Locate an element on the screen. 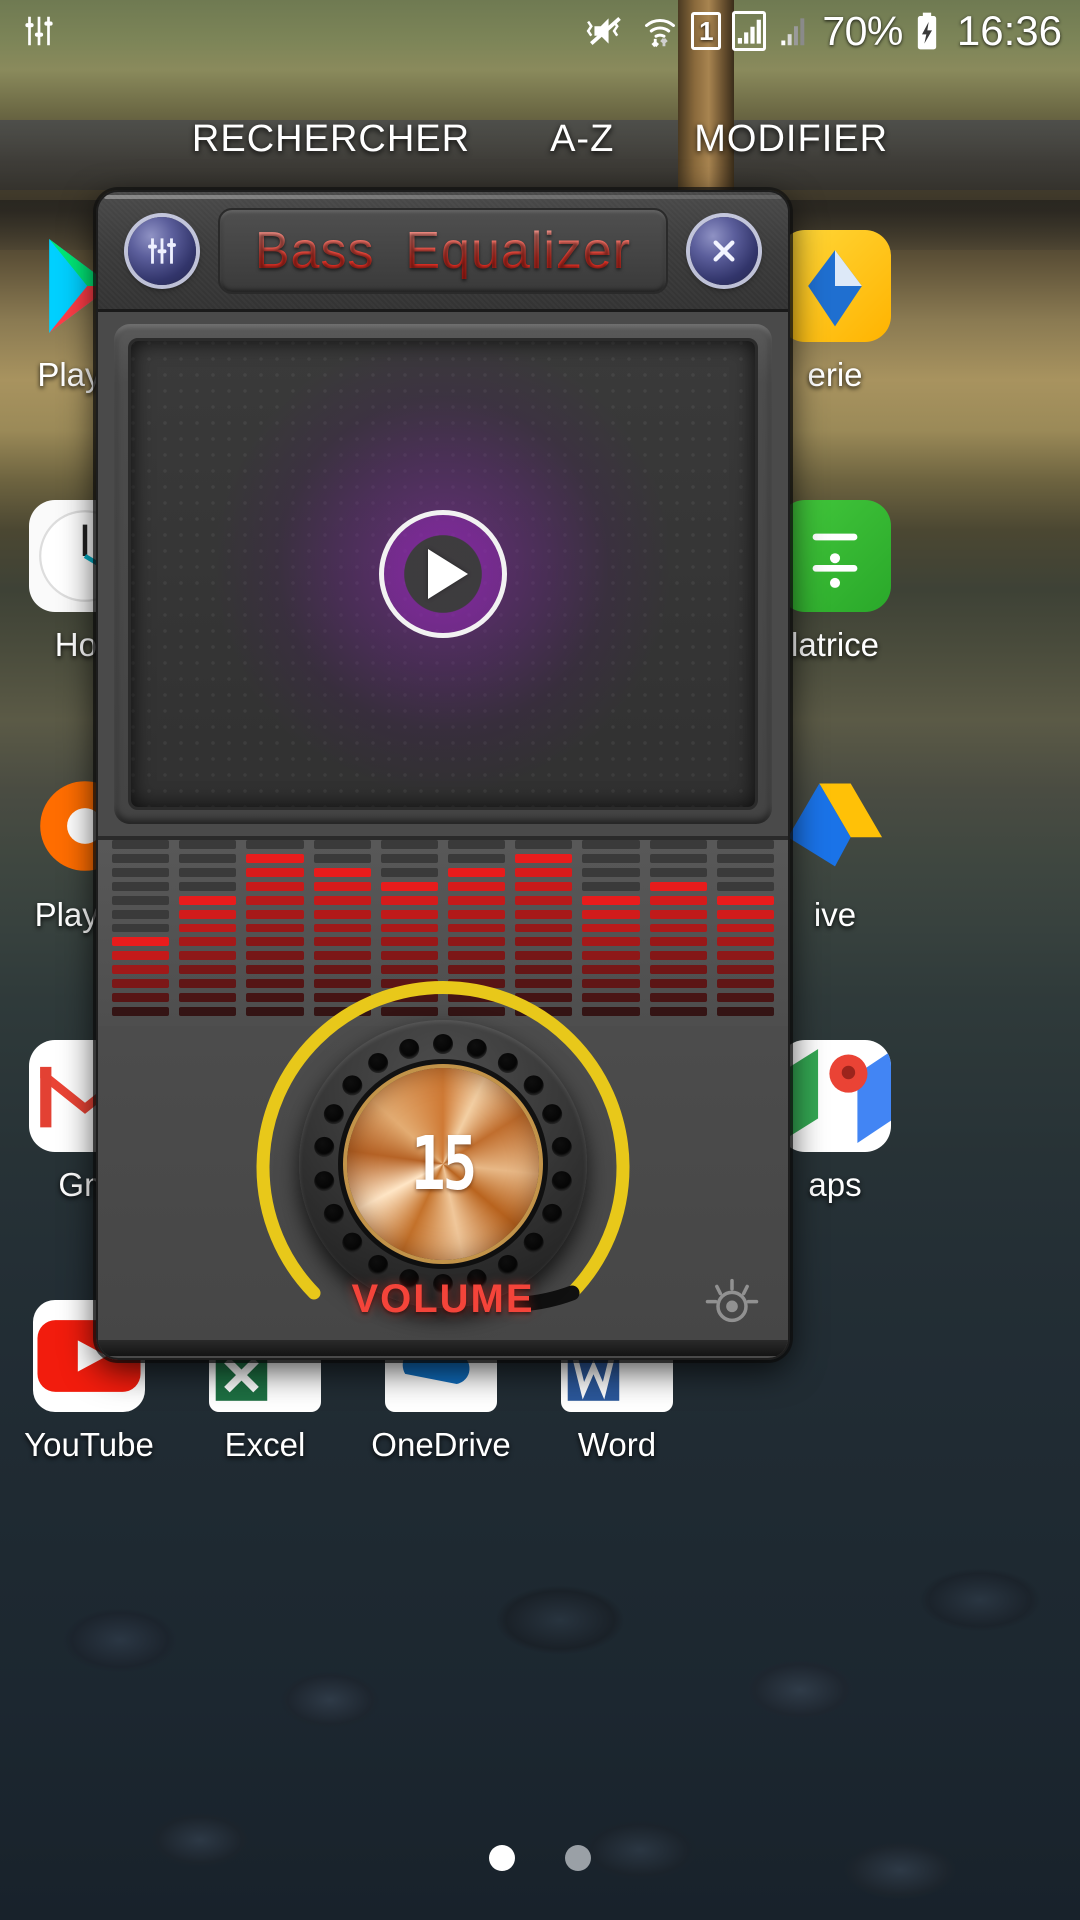 The height and width of the screenshot is (1920, 1080). page-dot-active is located at coordinates (502, 1858).